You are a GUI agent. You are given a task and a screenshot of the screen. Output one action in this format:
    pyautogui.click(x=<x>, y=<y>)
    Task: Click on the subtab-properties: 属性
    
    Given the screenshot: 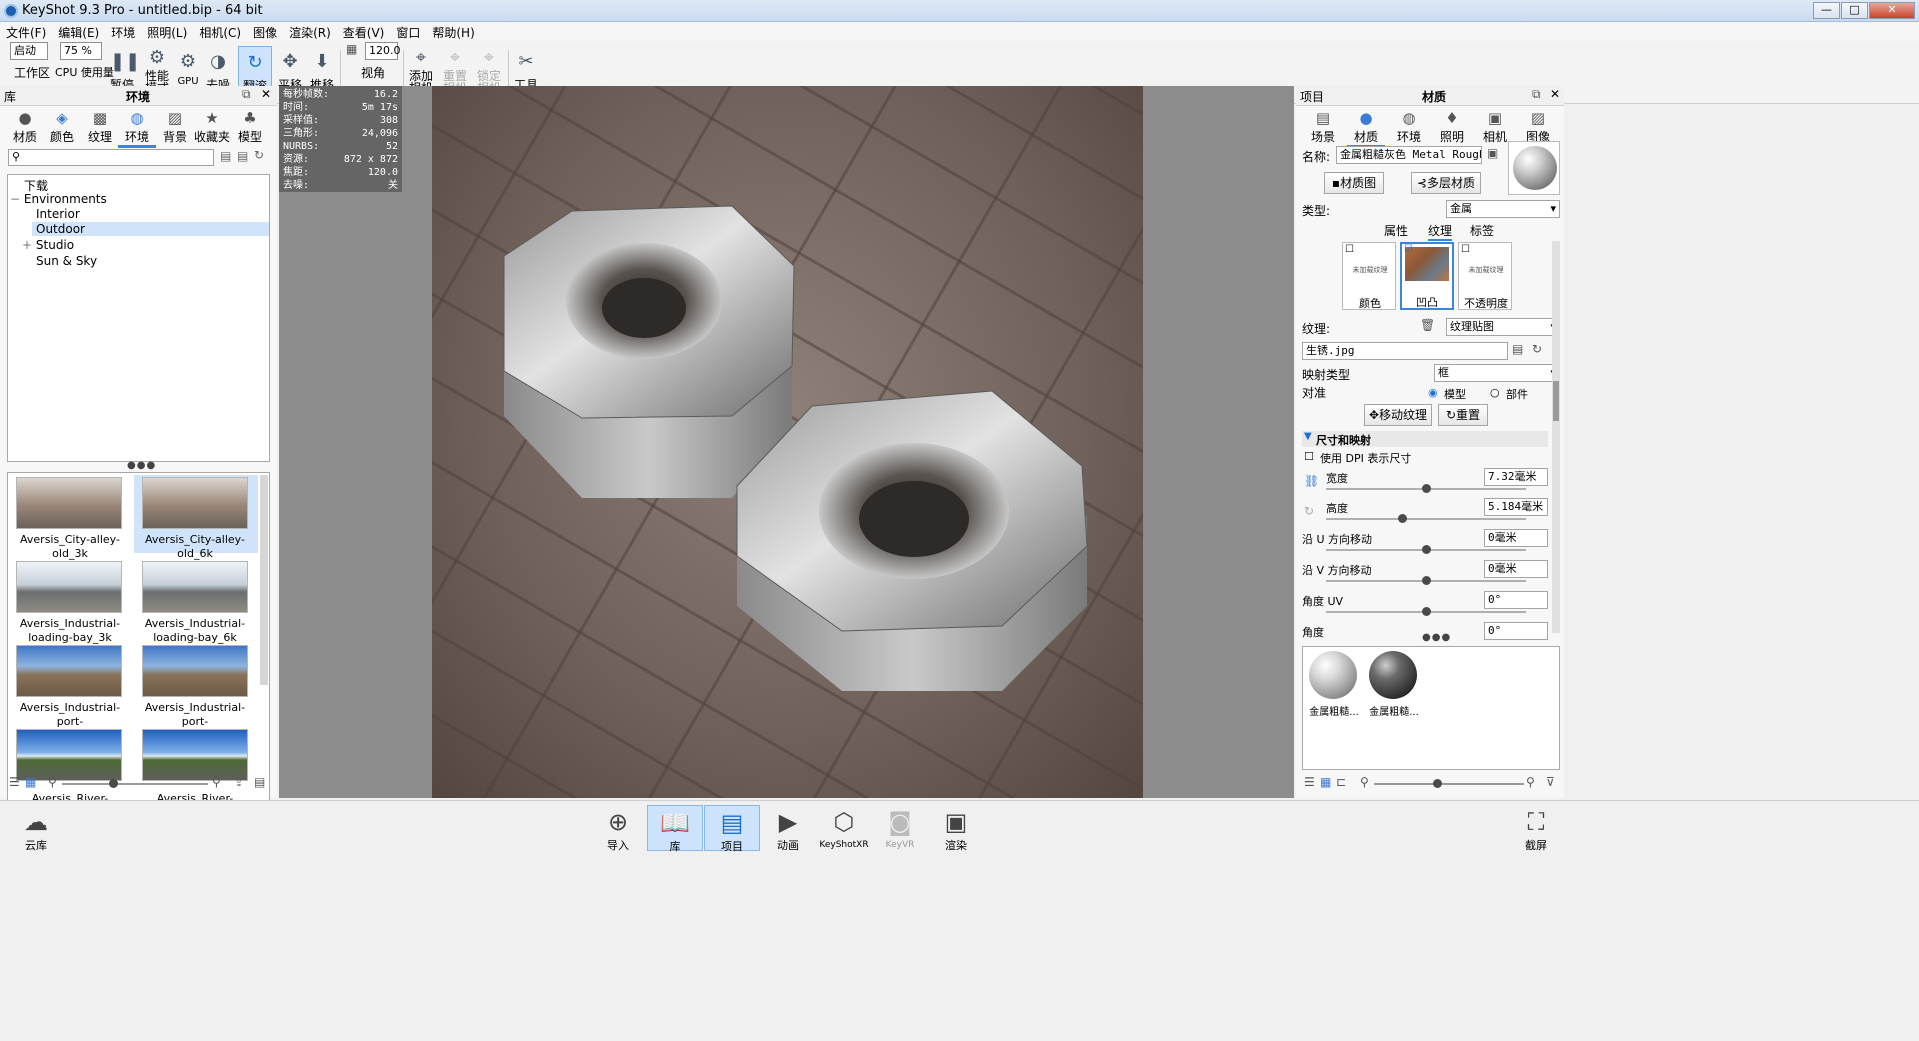 What is the action you would take?
    pyautogui.click(x=1396, y=230)
    